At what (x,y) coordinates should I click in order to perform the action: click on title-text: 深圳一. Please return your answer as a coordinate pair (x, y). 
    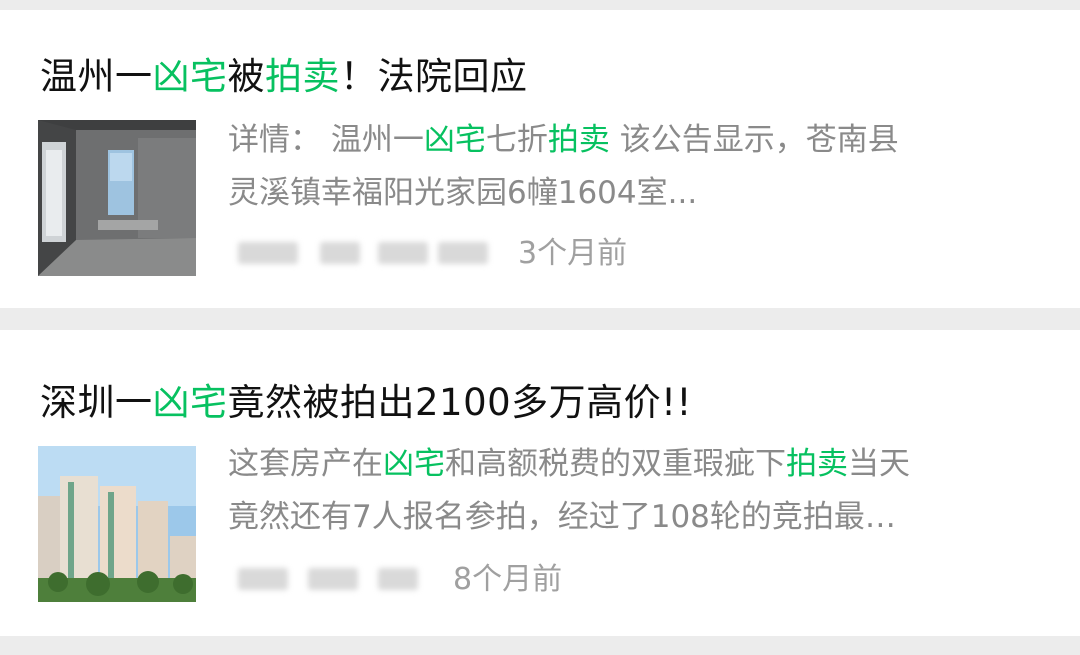
    Looking at the image, I should click on (96, 402).